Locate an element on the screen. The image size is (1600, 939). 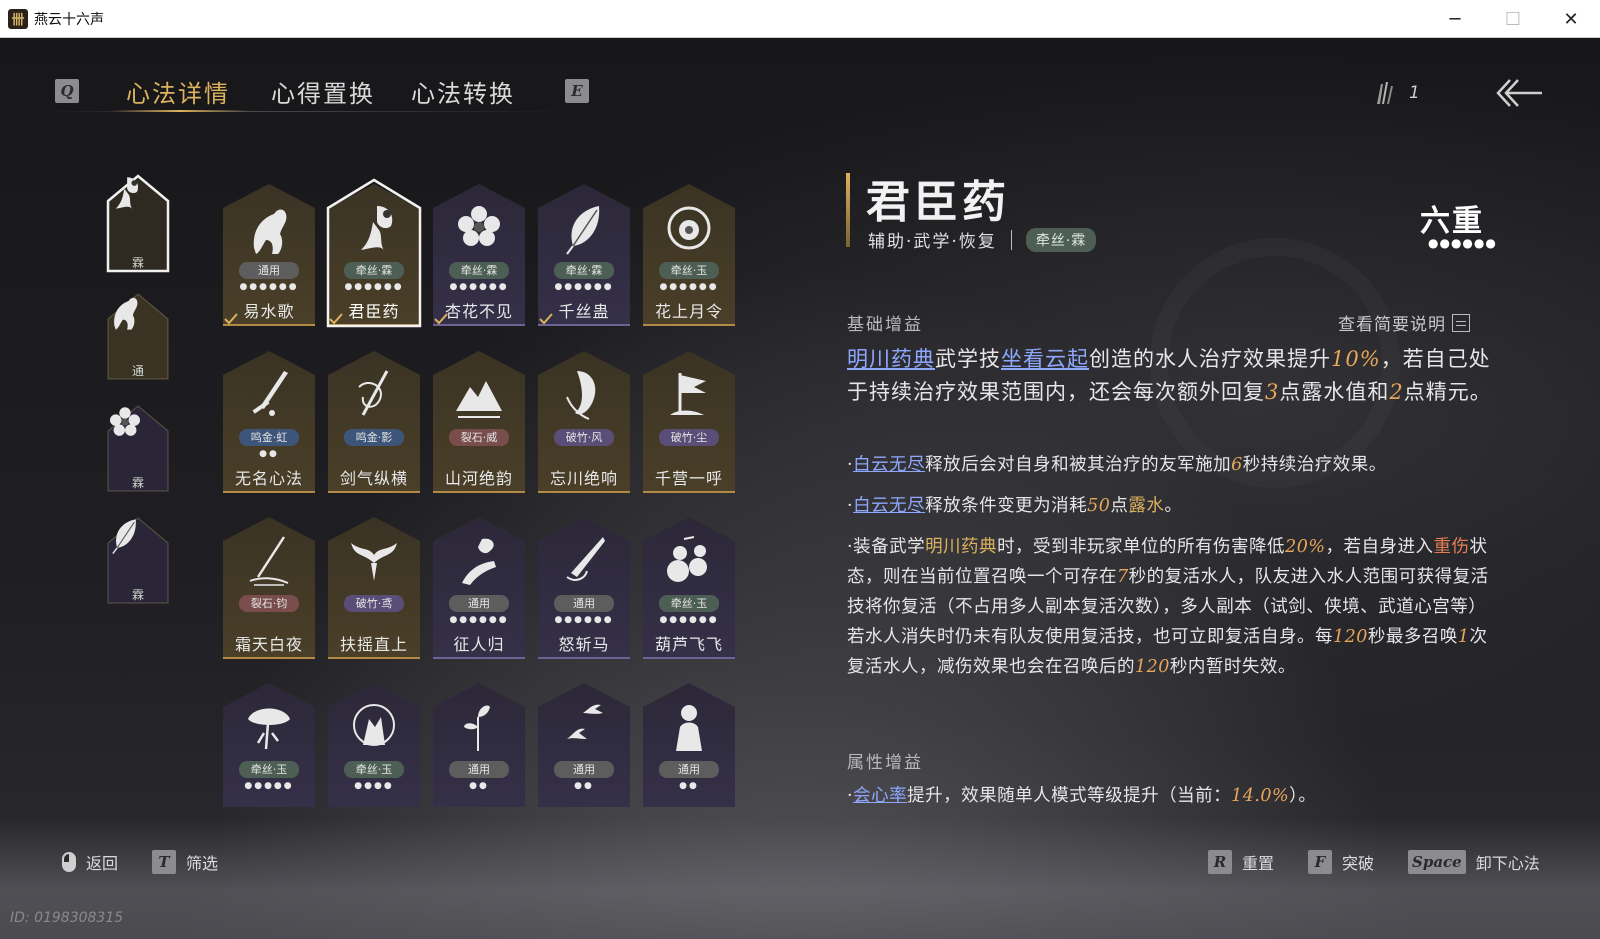
skill-card-name: 千营一呼 is located at coordinates (688, 478).